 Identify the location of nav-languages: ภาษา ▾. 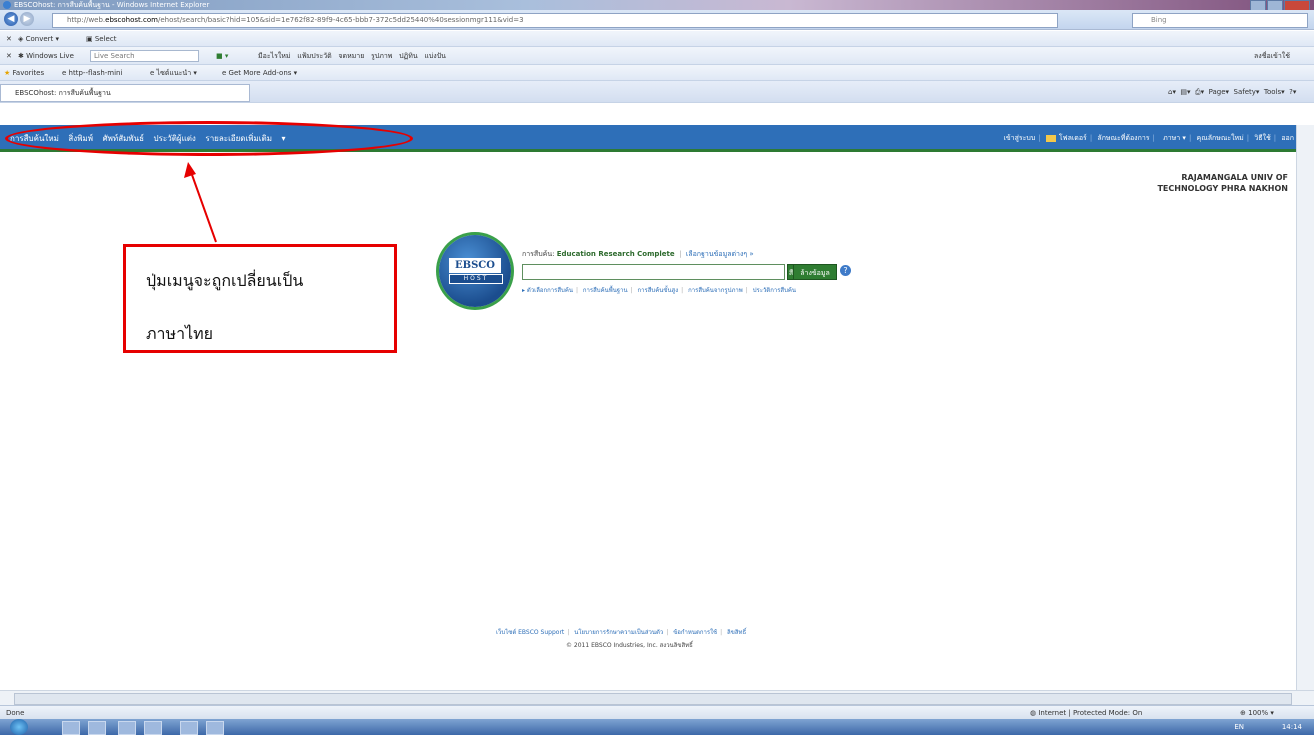
(1173, 138).